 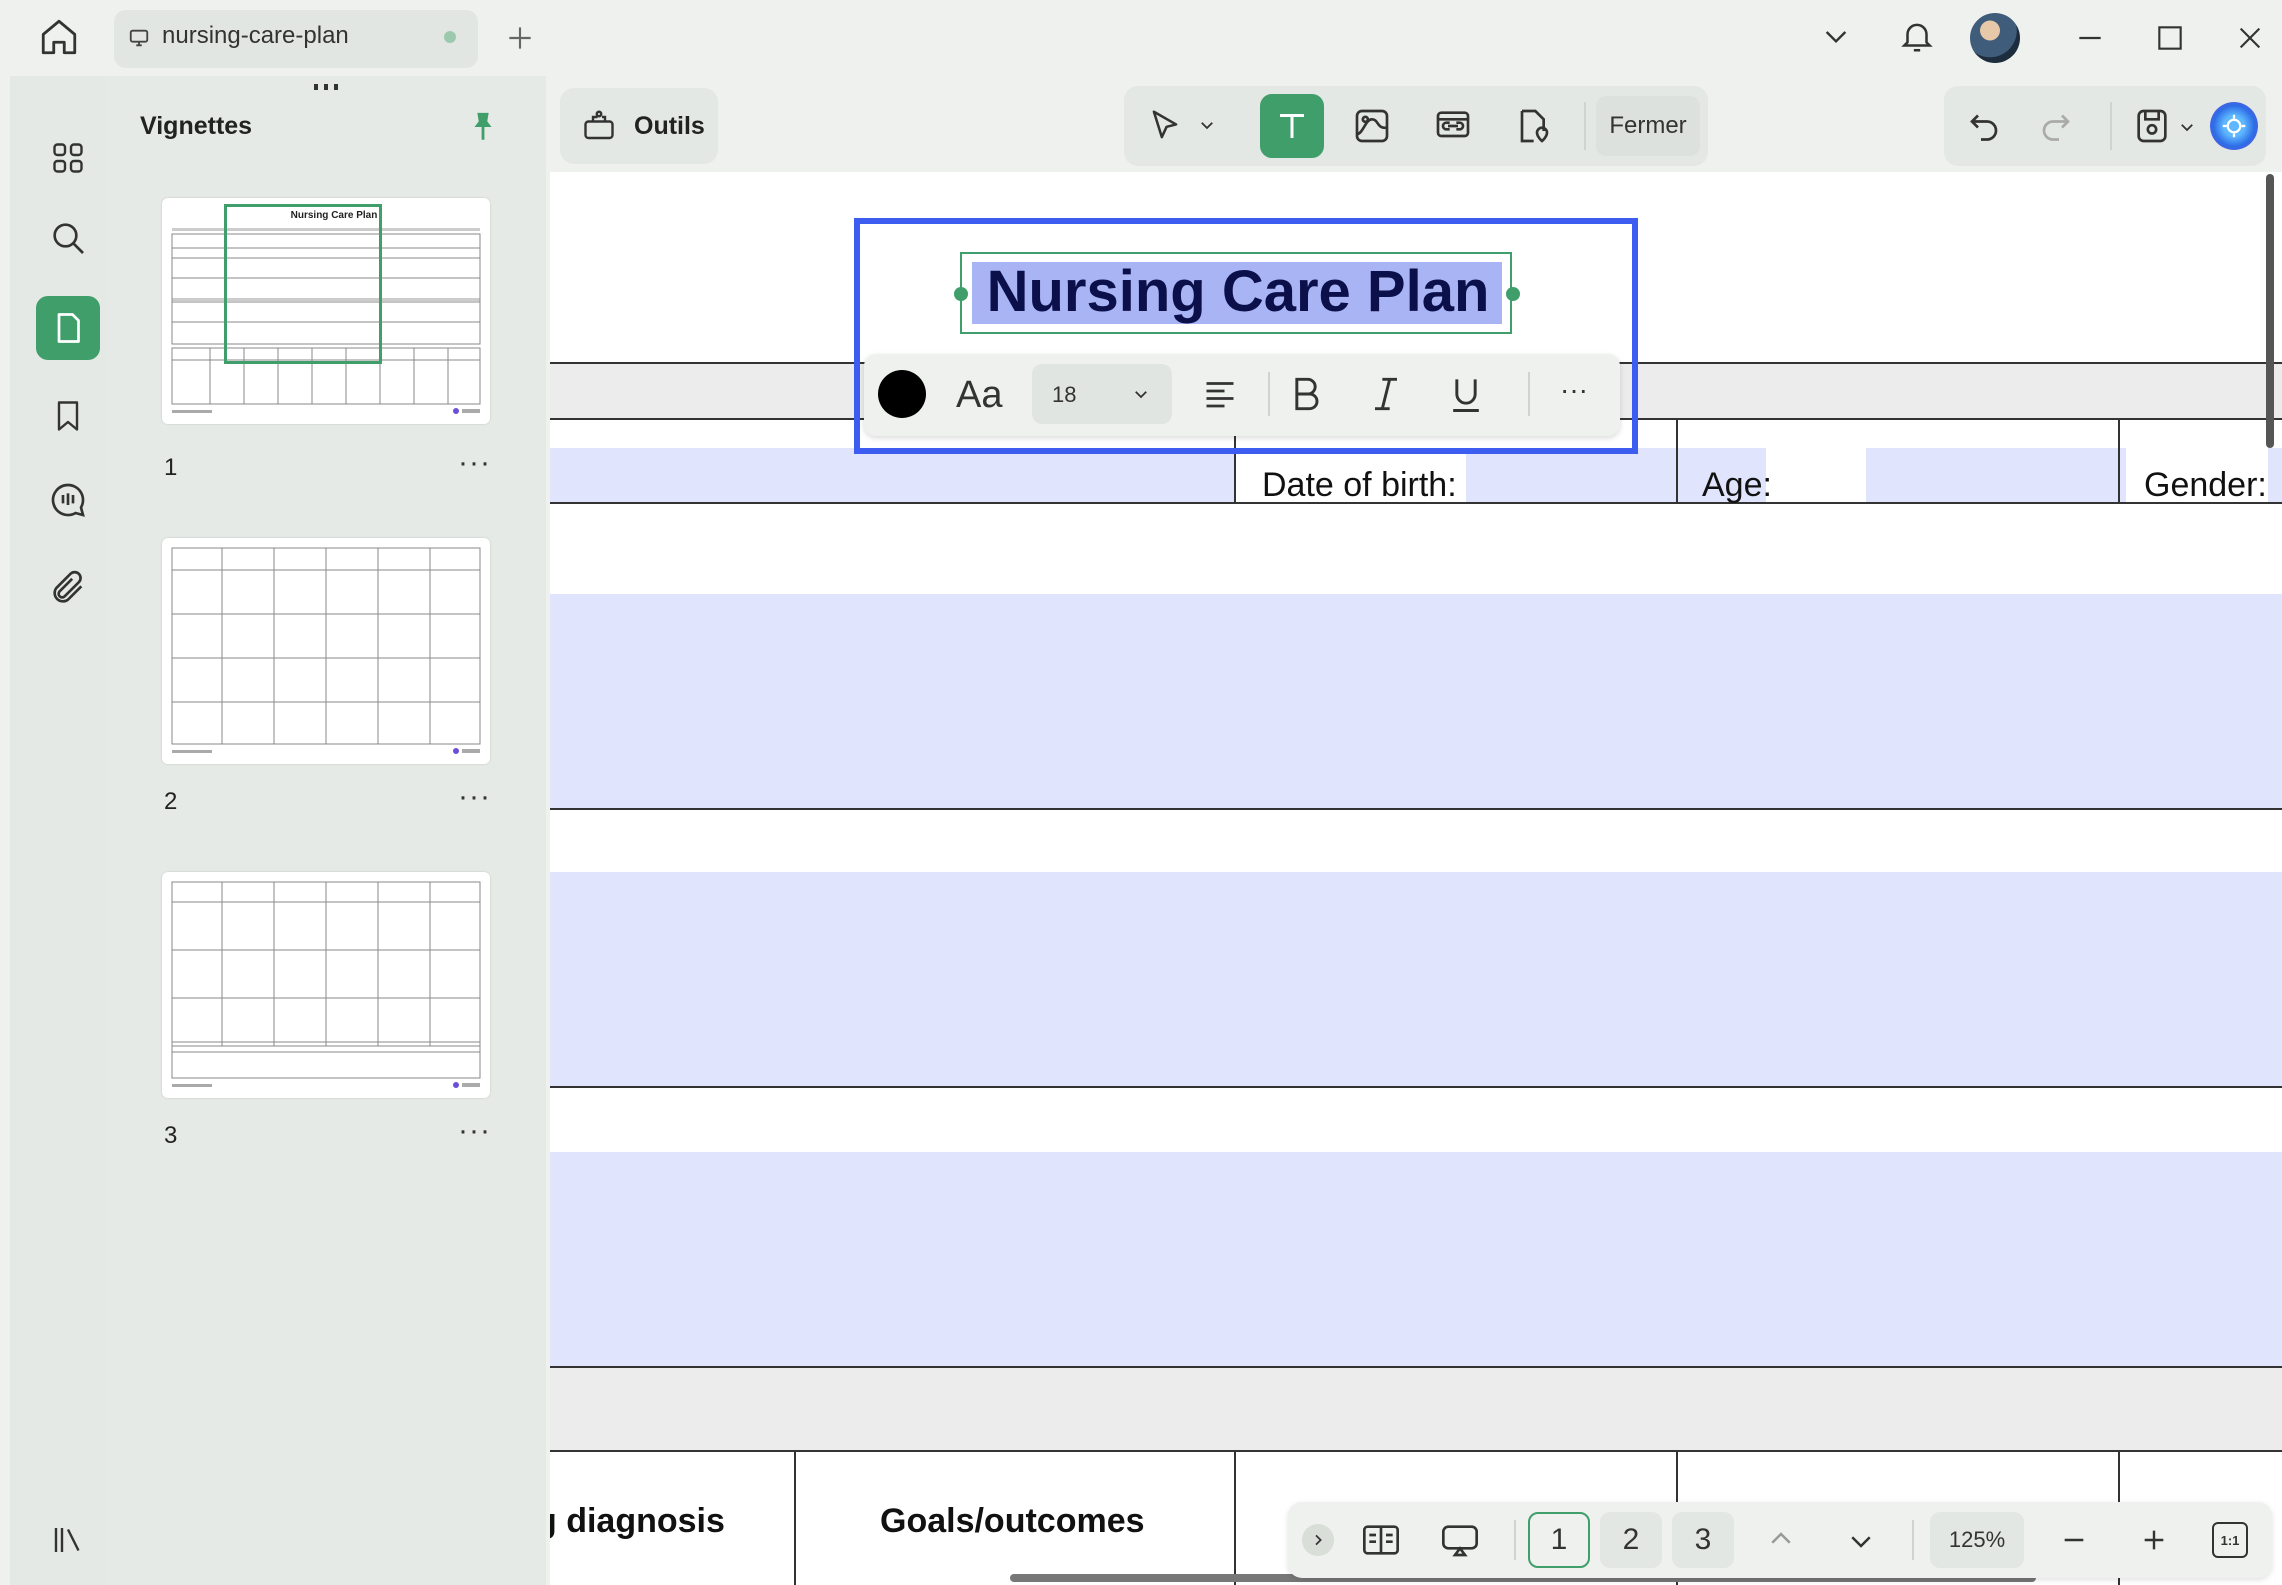 I want to click on header-goals-outcomes: Goals/outcomes, so click(x=1012, y=1521).